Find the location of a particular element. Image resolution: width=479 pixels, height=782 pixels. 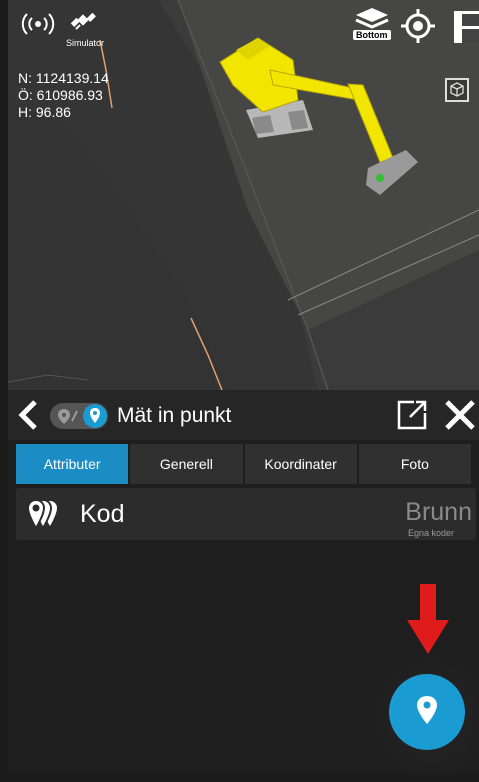

cube-icon is located at coordinates (457, 89).